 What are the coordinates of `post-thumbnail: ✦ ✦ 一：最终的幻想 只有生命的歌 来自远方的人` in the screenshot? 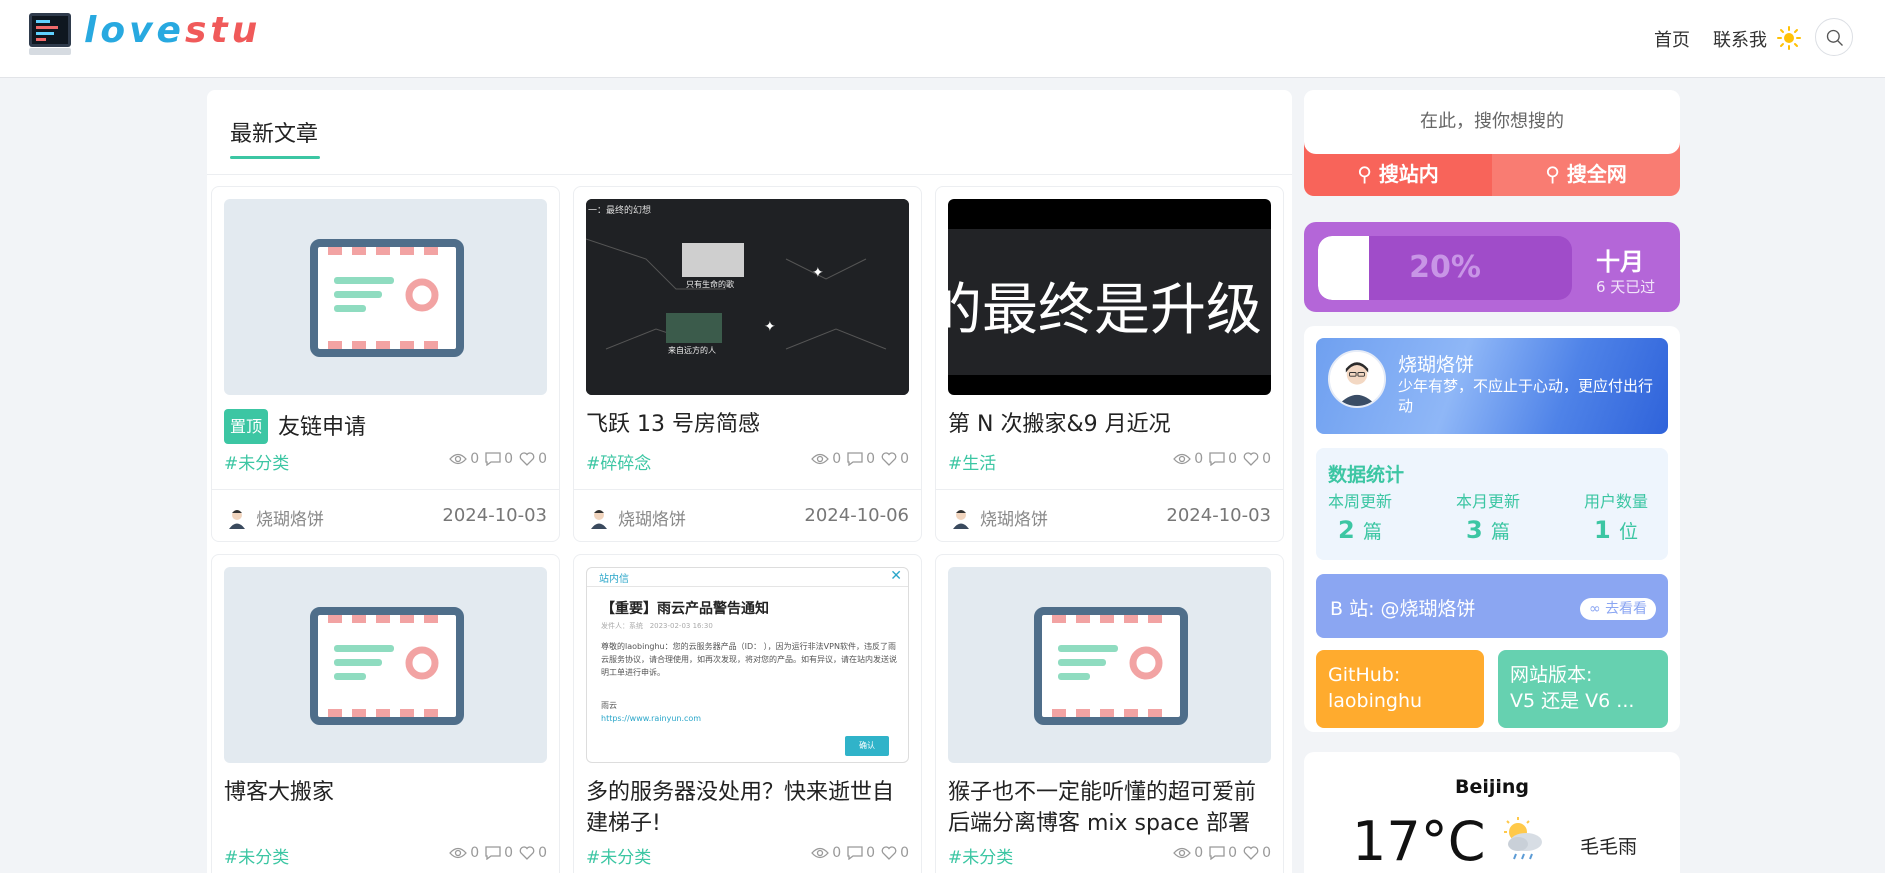 It's located at (747, 297).